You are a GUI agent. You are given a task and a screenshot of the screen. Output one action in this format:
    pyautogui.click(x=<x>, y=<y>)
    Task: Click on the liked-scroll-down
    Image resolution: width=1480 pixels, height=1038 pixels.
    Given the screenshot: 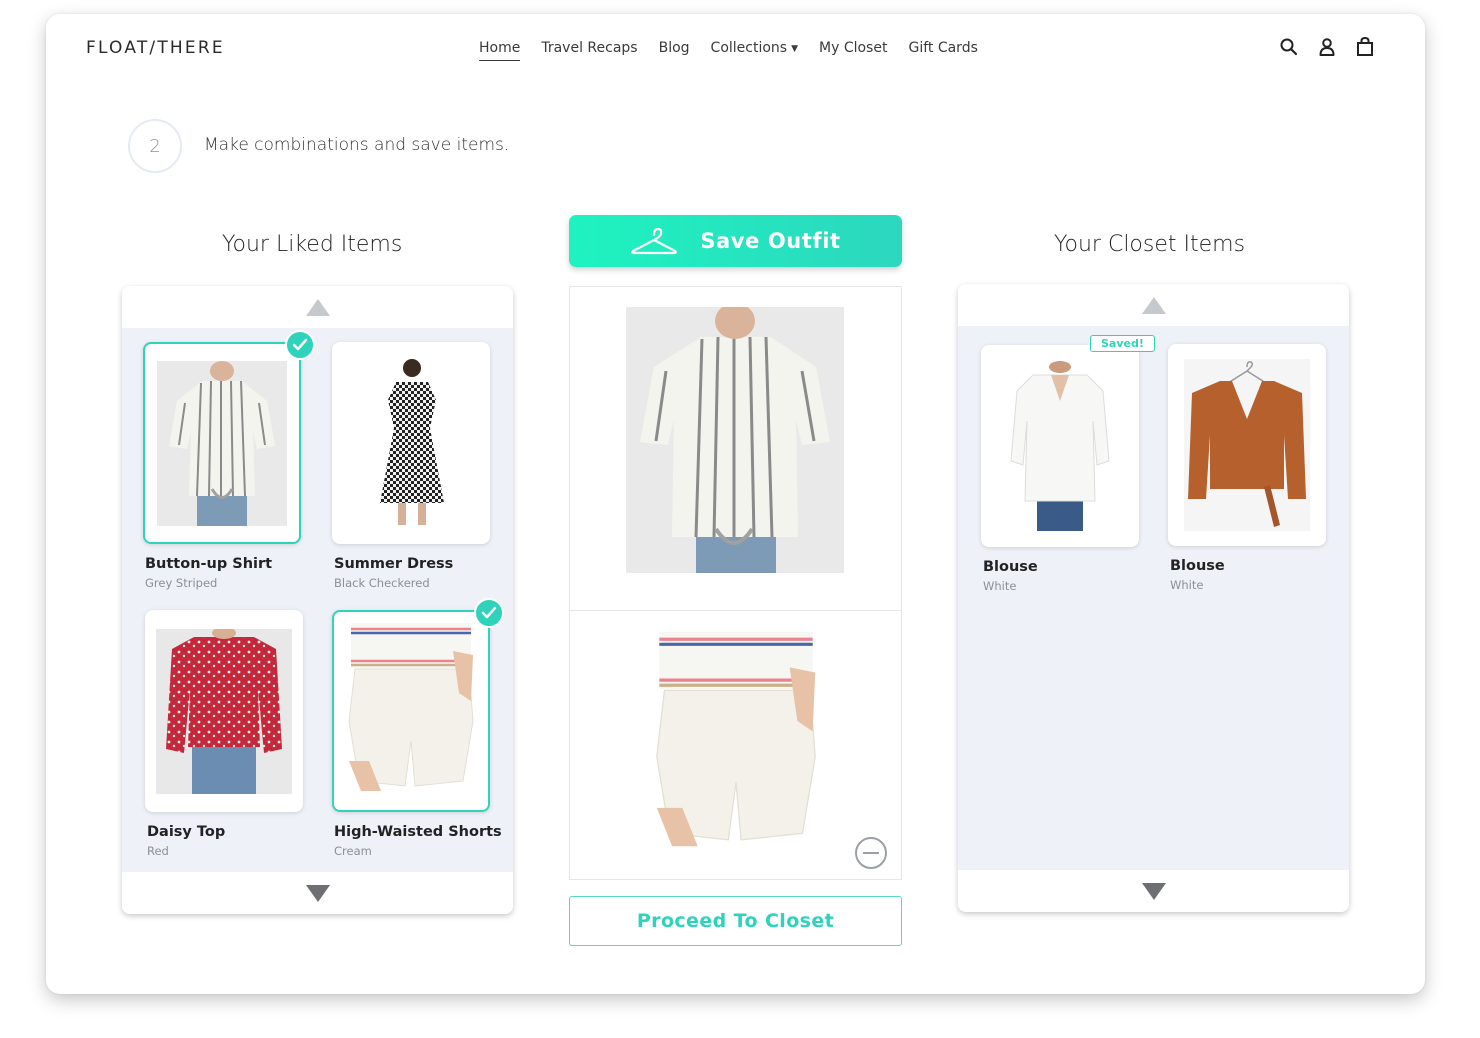 What is the action you would take?
    pyautogui.click(x=317, y=893)
    